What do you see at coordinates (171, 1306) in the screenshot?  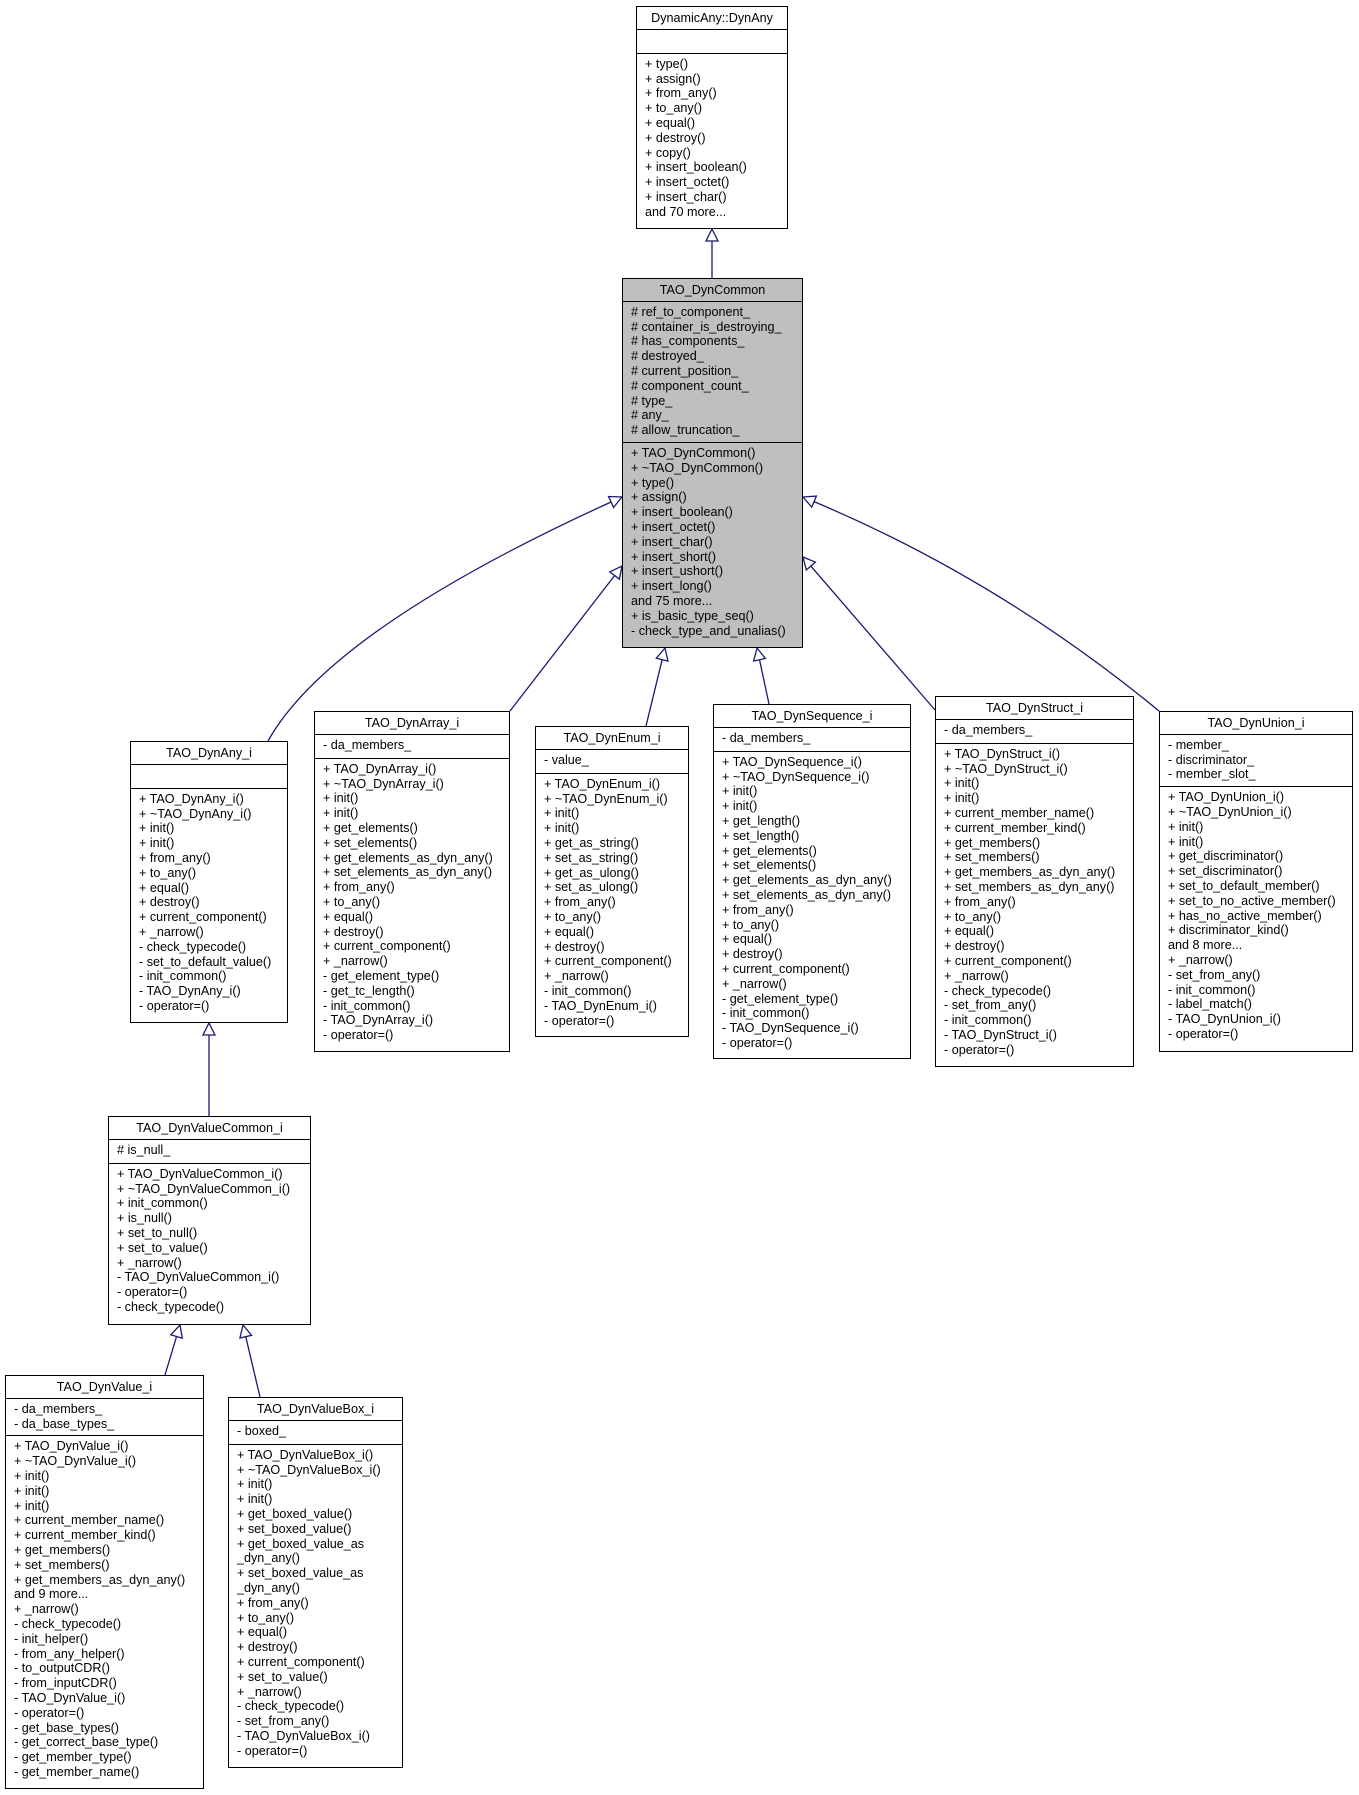 I see `class-operation: - check_typecode()` at bounding box center [171, 1306].